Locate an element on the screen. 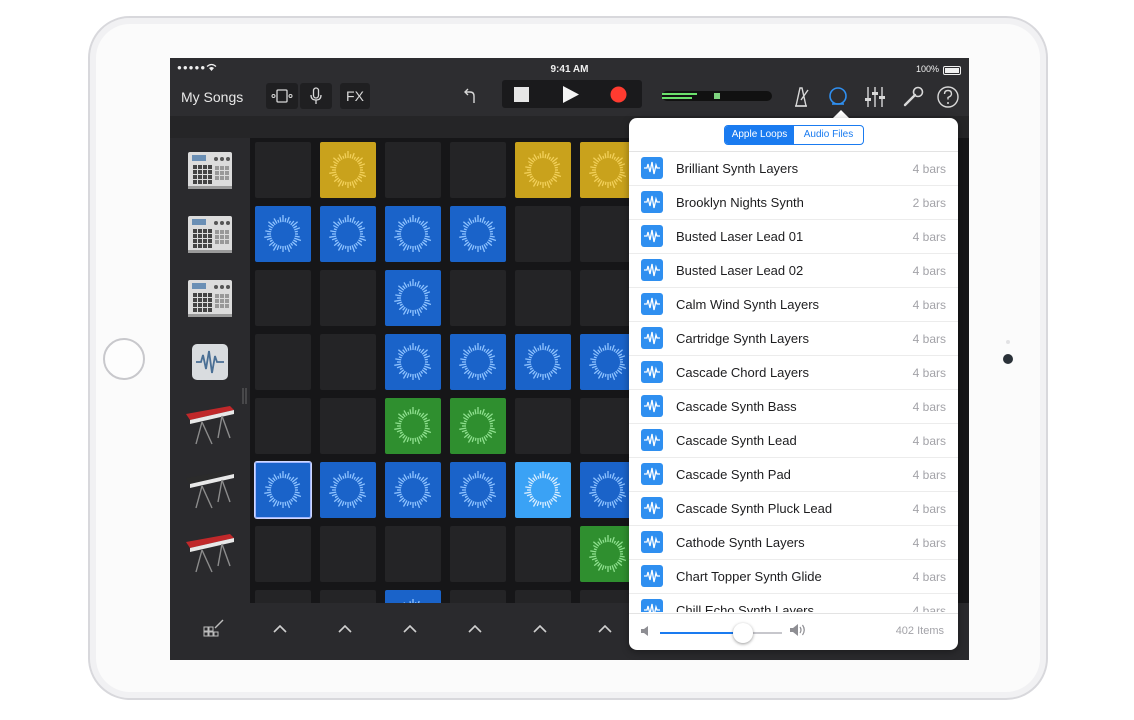 The image size is (1134, 720). loop-name: Cathode Synth Layers is located at coordinates (740, 542).